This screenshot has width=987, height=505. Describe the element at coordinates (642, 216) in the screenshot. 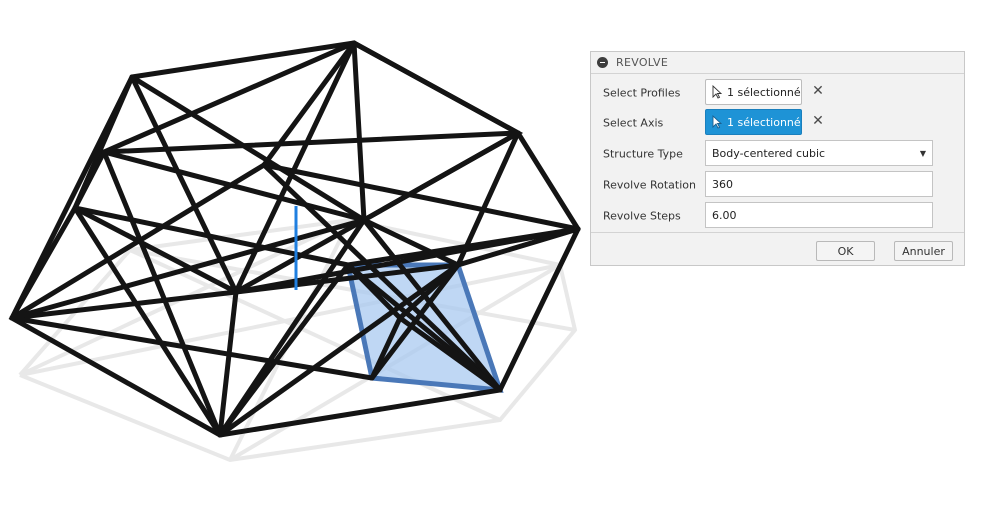

I see `revolve-steps-label: Revolve Steps` at that location.